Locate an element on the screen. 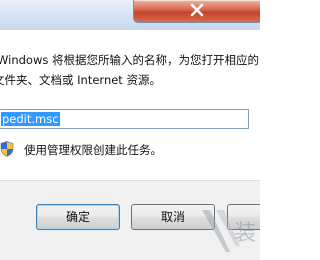  close-button is located at coordinates (196, 11).